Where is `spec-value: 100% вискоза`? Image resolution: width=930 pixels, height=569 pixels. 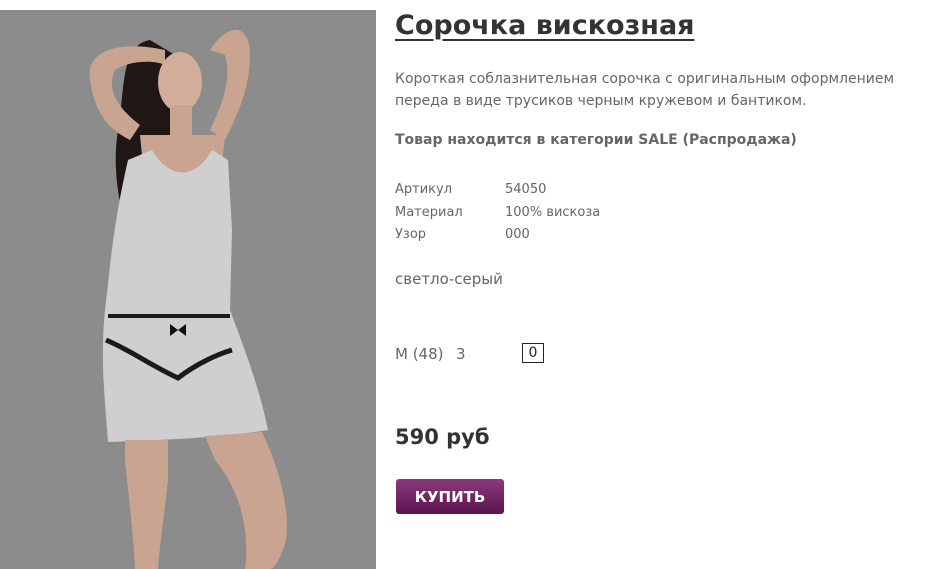
spec-value: 100% вискоза is located at coordinates (553, 212).